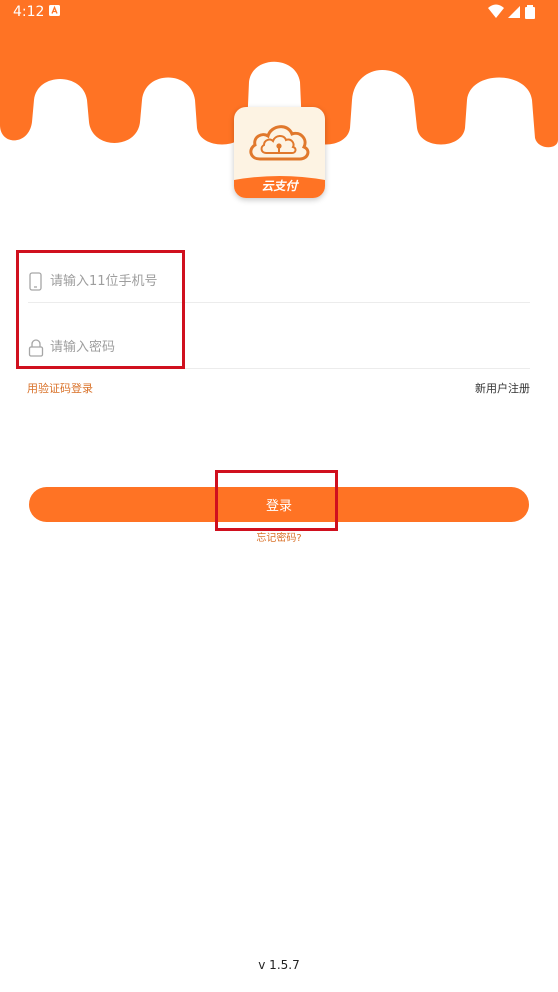 This screenshot has width=558, height=992. I want to click on phone-input, so click(280, 281).